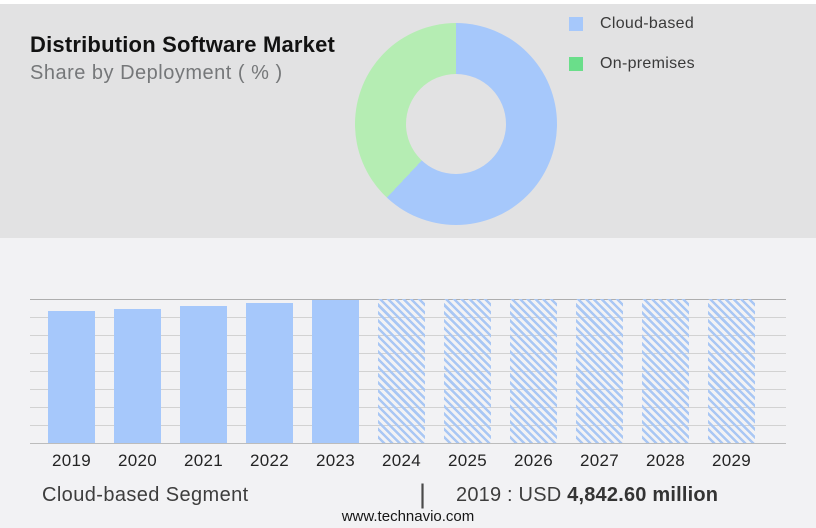  What do you see at coordinates (401, 371) in the screenshot?
I see `bar-2024` at bounding box center [401, 371].